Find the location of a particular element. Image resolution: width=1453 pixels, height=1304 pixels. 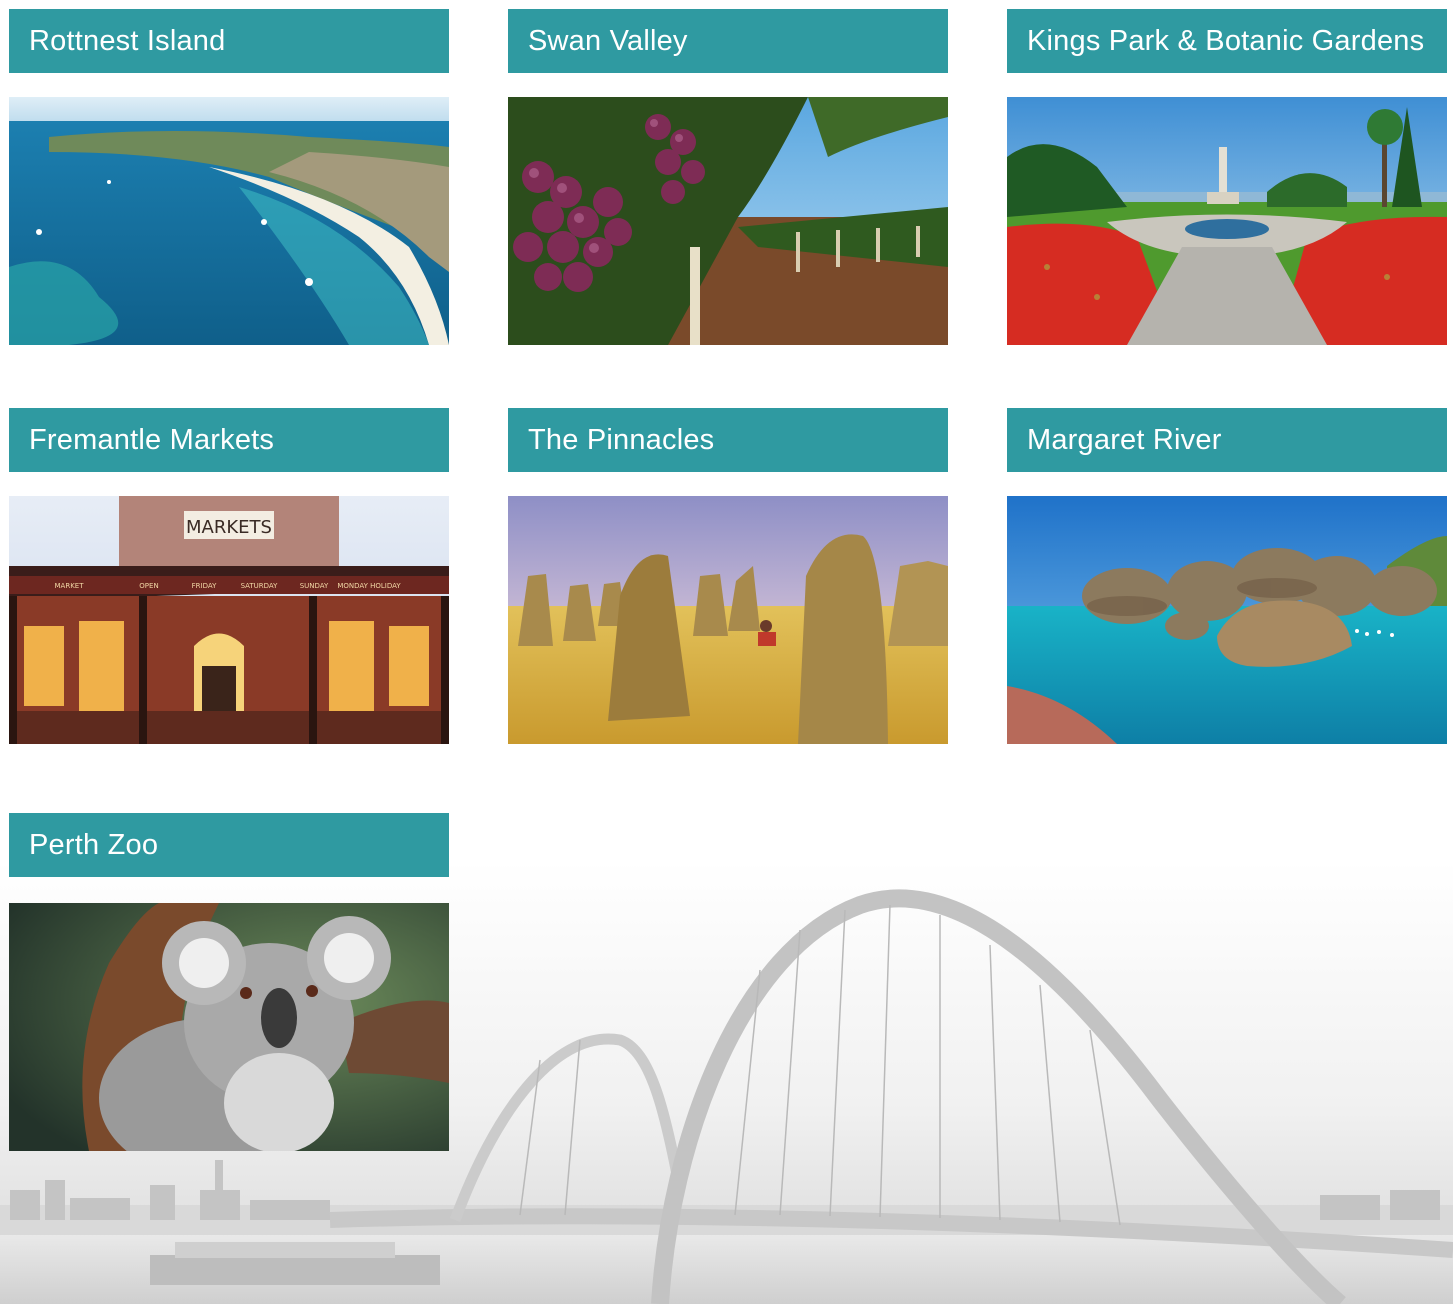

card-title: Kings Park & Botanic Gardens is located at coordinates (1227, 41).